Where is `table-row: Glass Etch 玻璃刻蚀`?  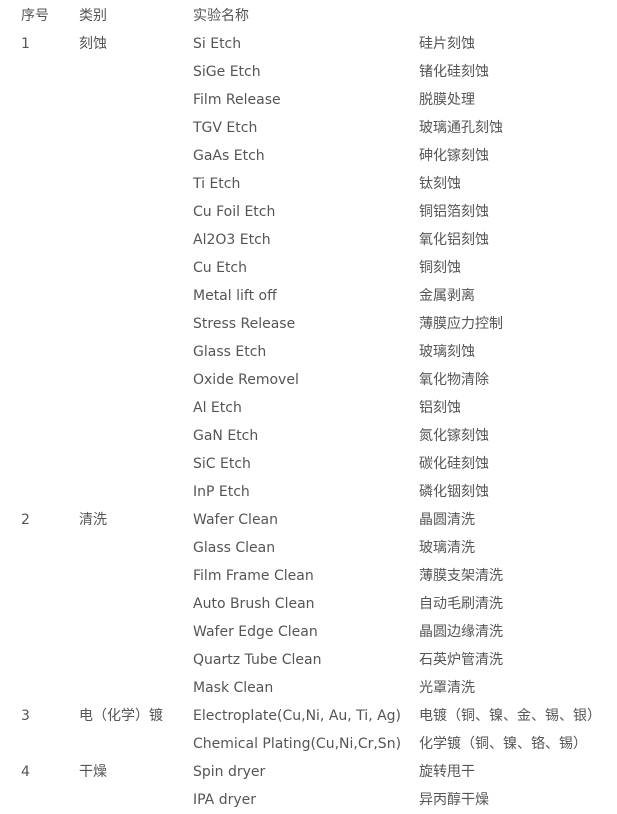 table-row: Glass Etch 玻璃刻蚀 is located at coordinates (308, 352).